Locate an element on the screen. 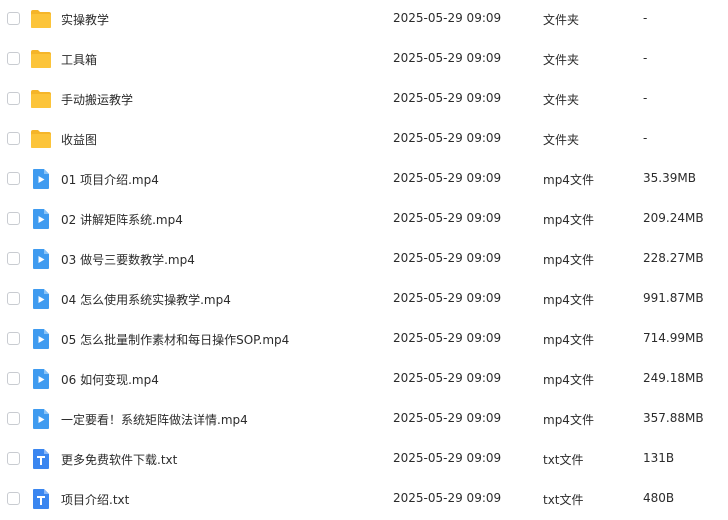  file-size: 991.87MB is located at coordinates (673, 298).